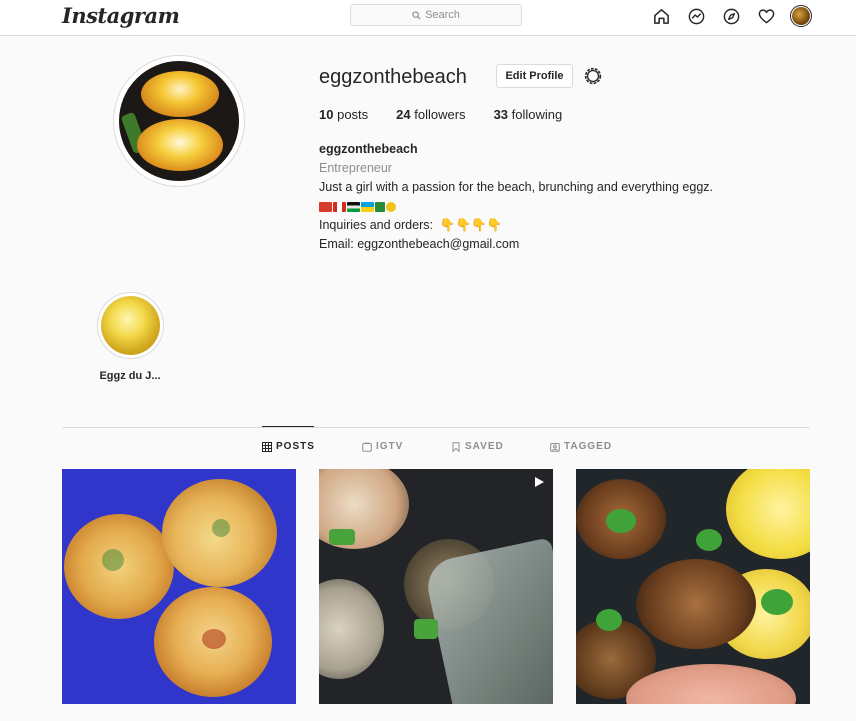 This screenshot has width=856, height=721. What do you see at coordinates (344, 114) in the screenshot?
I see `posts-stat: 10 posts` at bounding box center [344, 114].